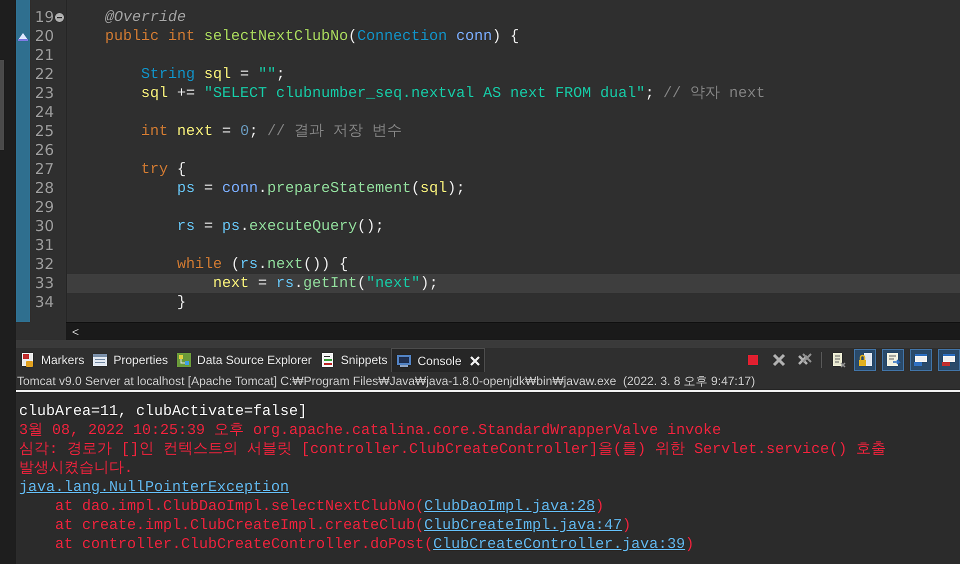 The image size is (960, 564). What do you see at coordinates (452, 449) in the screenshot?
I see `error-text: 심각: 경로가 []인 컨텍스트의 서블릿 [controller.ClubCreateController]을(를) 위한 Servlet.service() 호출` at bounding box center [452, 449].